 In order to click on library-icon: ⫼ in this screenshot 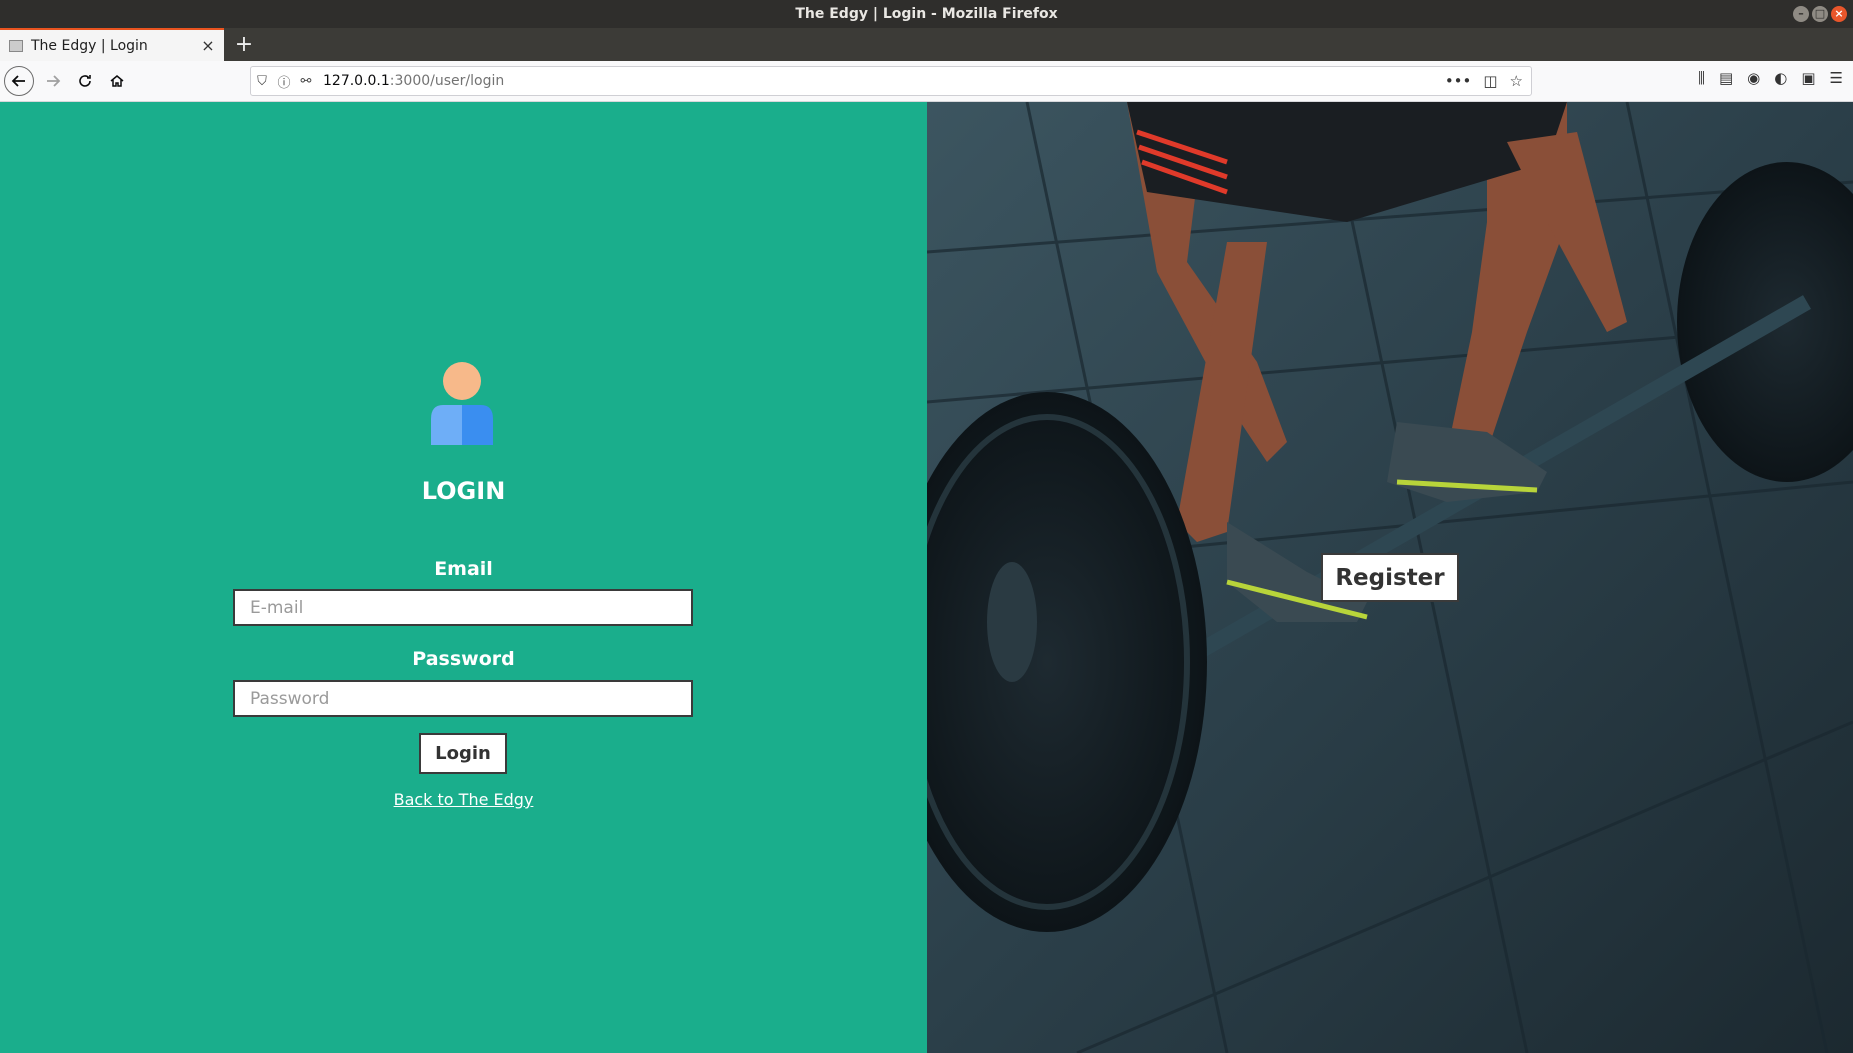, I will do `click(1701, 78)`.